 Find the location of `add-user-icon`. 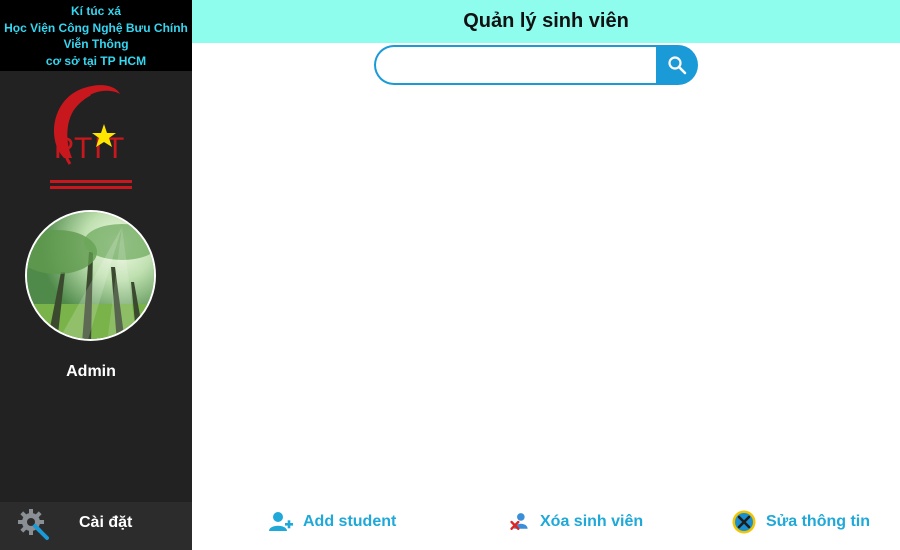

add-user-icon is located at coordinates (281, 521).